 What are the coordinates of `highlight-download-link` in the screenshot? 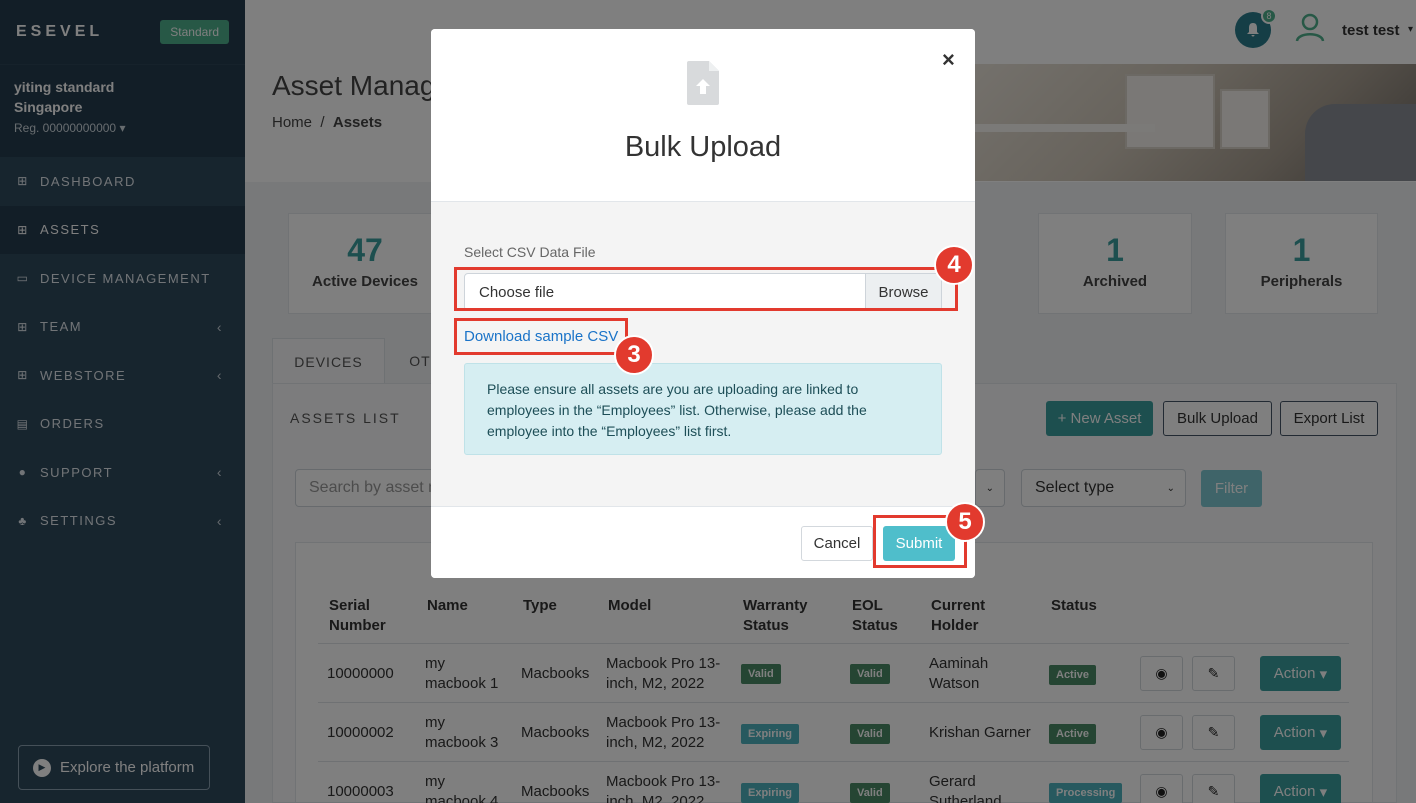 It's located at (541, 336).